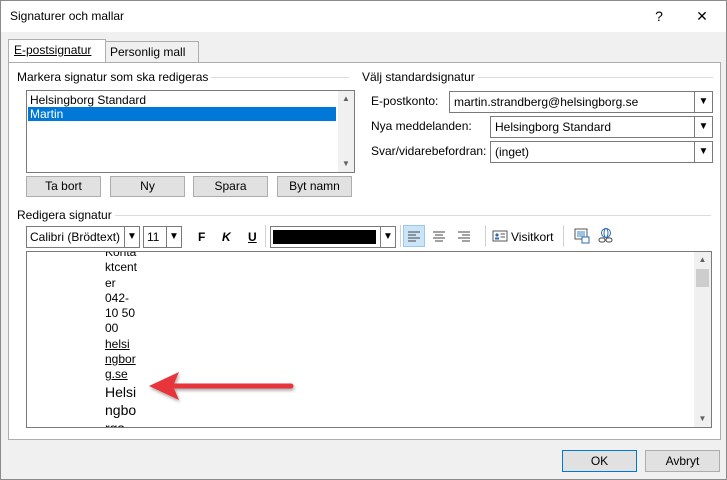 The image size is (727, 480). Describe the element at coordinates (346, 131) in the screenshot. I see `list-scrollbar: ▲ ▼` at that location.